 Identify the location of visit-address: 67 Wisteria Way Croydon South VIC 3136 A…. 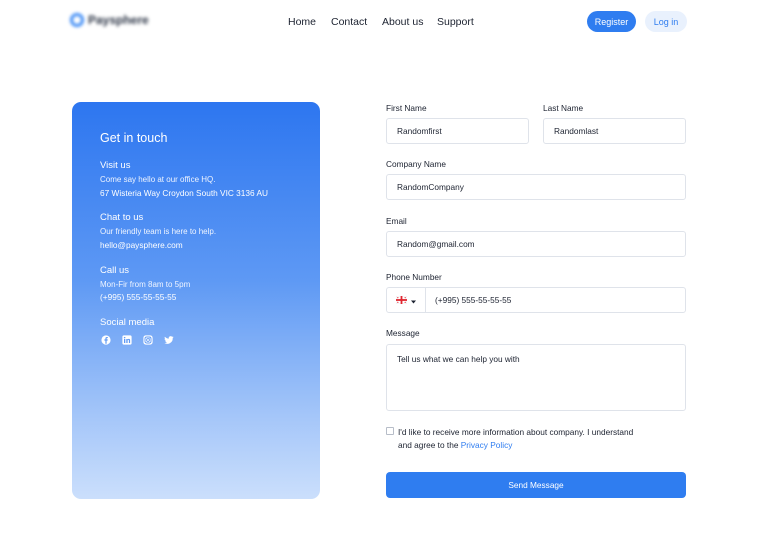
(184, 193).